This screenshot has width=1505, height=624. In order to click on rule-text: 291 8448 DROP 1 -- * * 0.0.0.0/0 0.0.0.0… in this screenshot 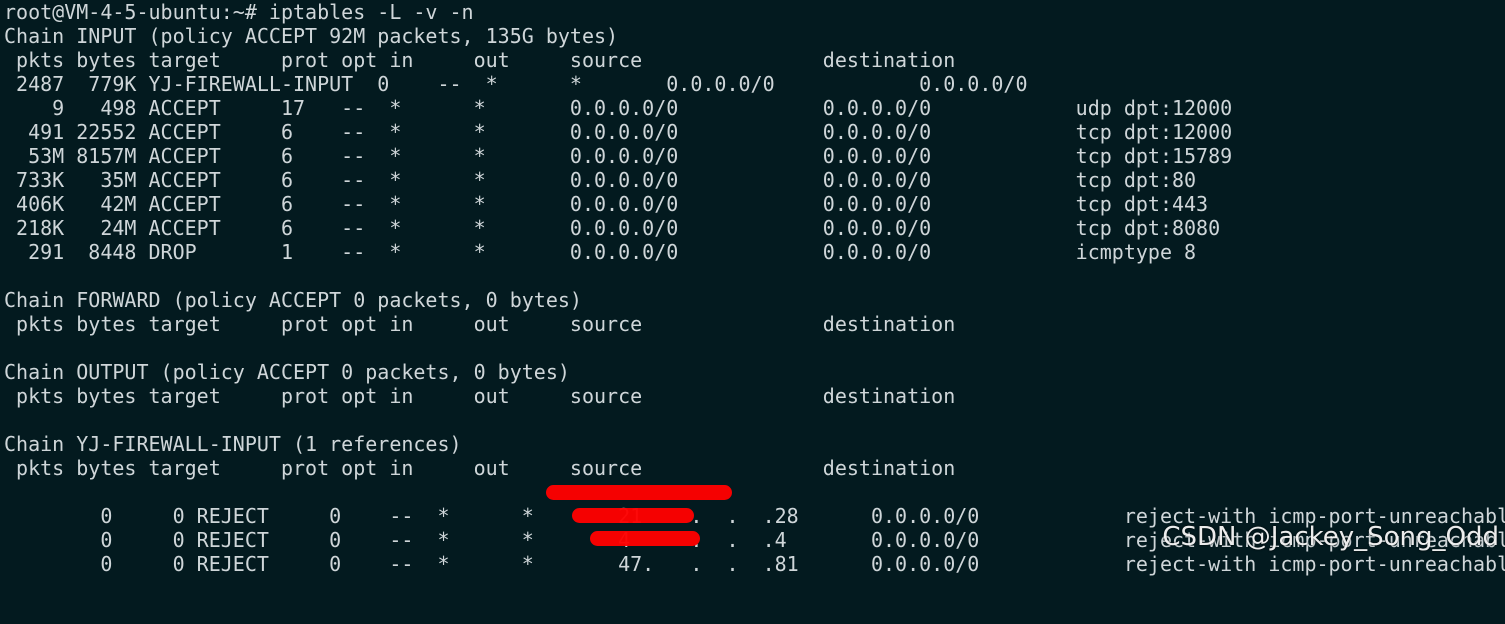, I will do `click(600, 252)`.